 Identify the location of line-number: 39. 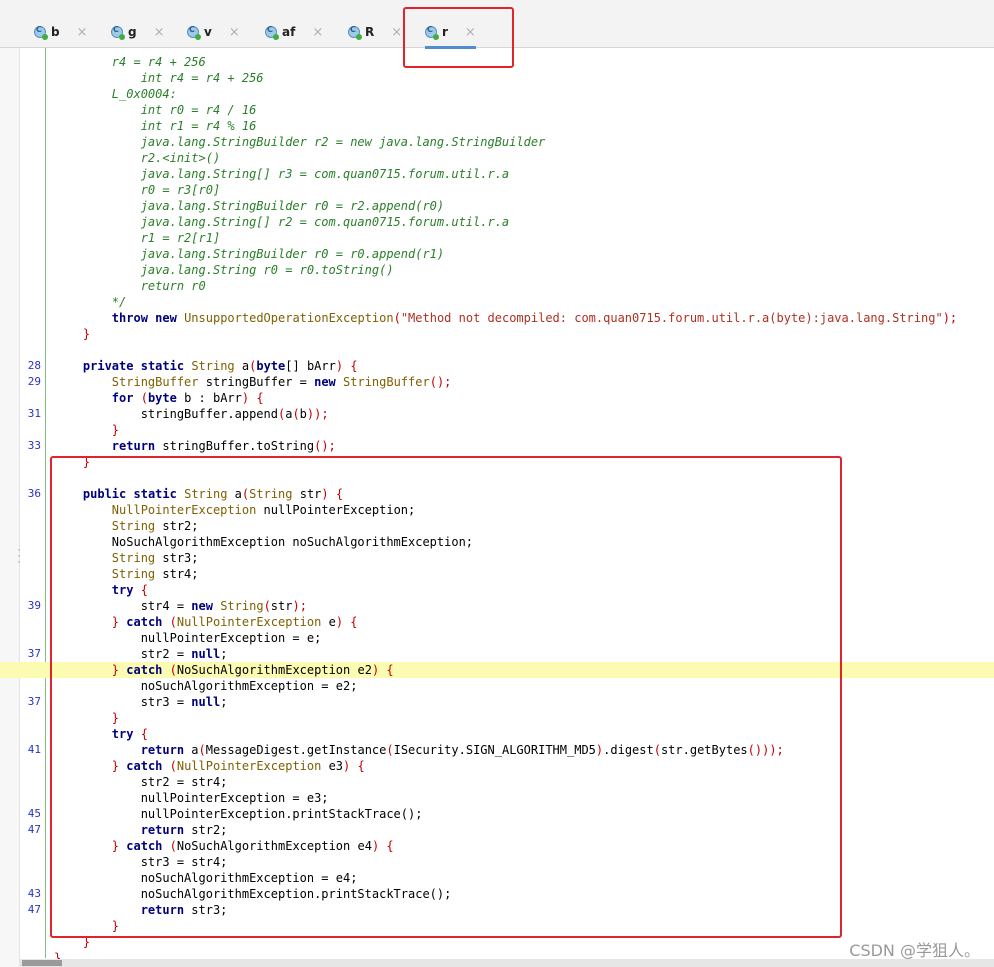
(34, 605).